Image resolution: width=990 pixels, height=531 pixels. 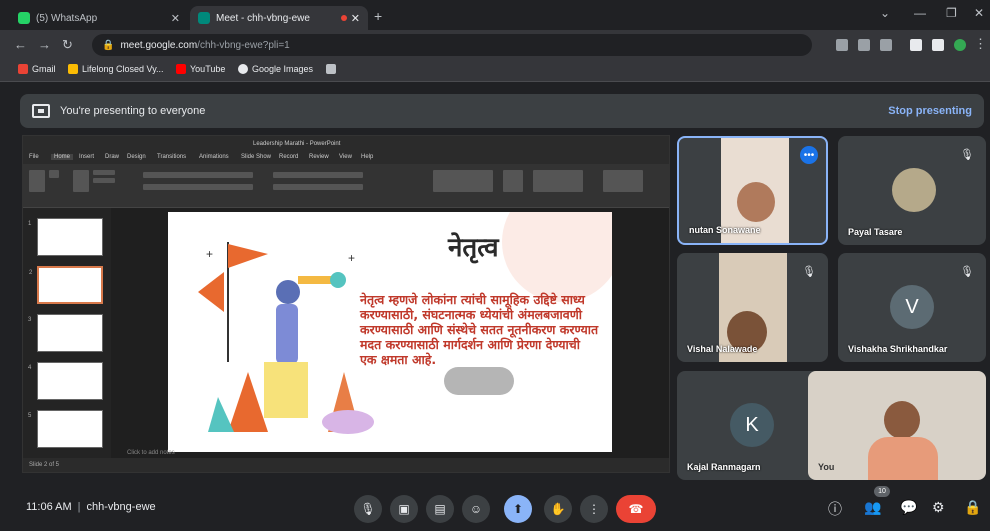 What do you see at coordinates (960, 45) in the screenshot?
I see `profile-avatar` at bounding box center [960, 45].